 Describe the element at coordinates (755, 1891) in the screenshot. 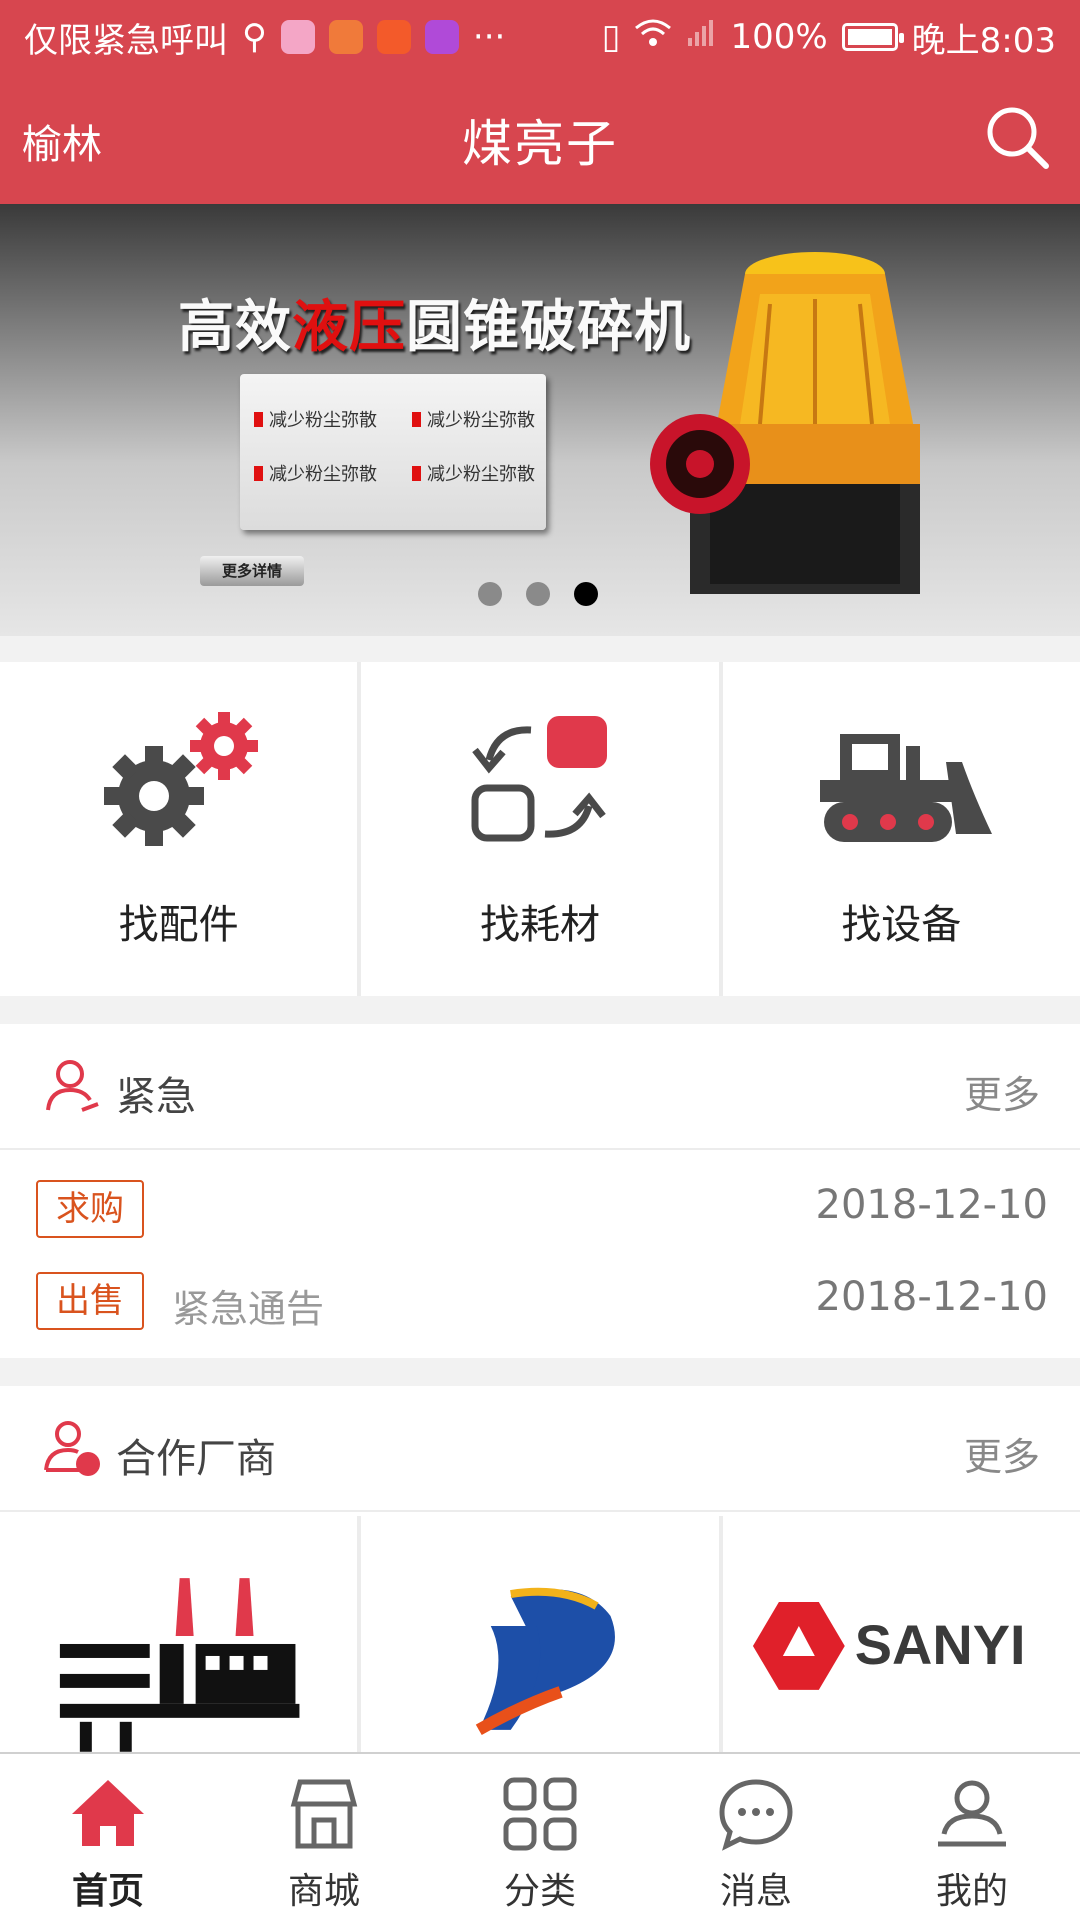

I see `tab-label: 消息` at that location.